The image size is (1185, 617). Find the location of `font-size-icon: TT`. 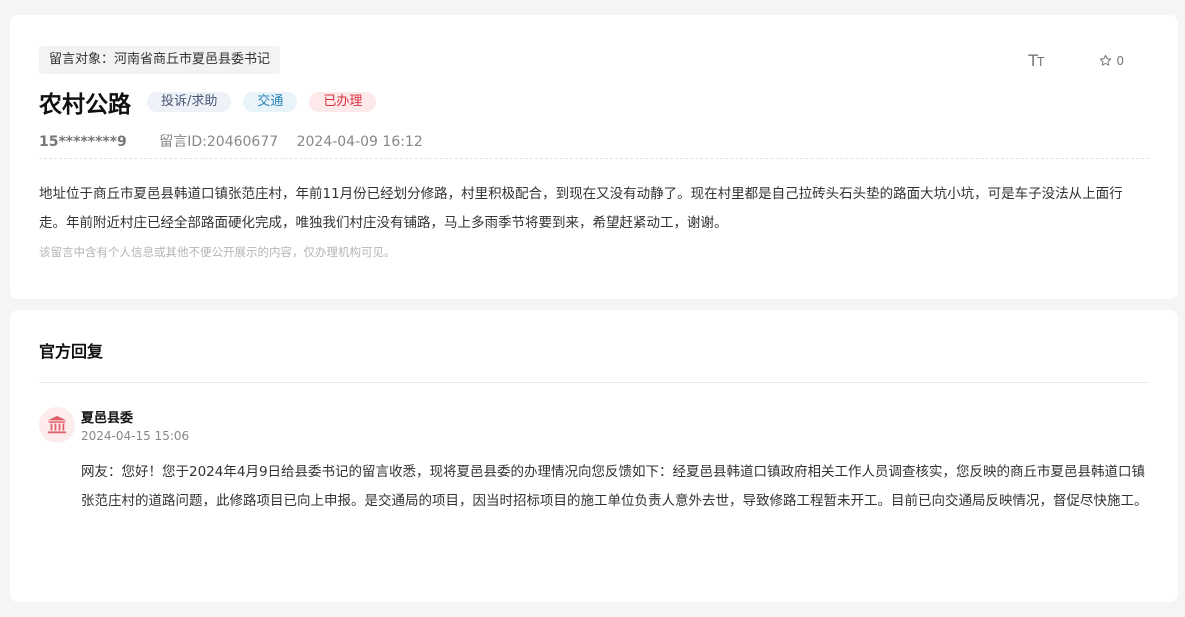

font-size-icon: TT is located at coordinates (1036, 60).